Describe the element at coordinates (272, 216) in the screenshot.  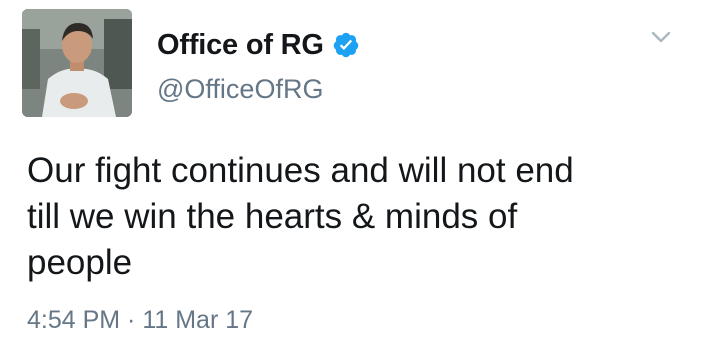
I see `tweet-text-line: till we win the hearts & minds of` at that location.